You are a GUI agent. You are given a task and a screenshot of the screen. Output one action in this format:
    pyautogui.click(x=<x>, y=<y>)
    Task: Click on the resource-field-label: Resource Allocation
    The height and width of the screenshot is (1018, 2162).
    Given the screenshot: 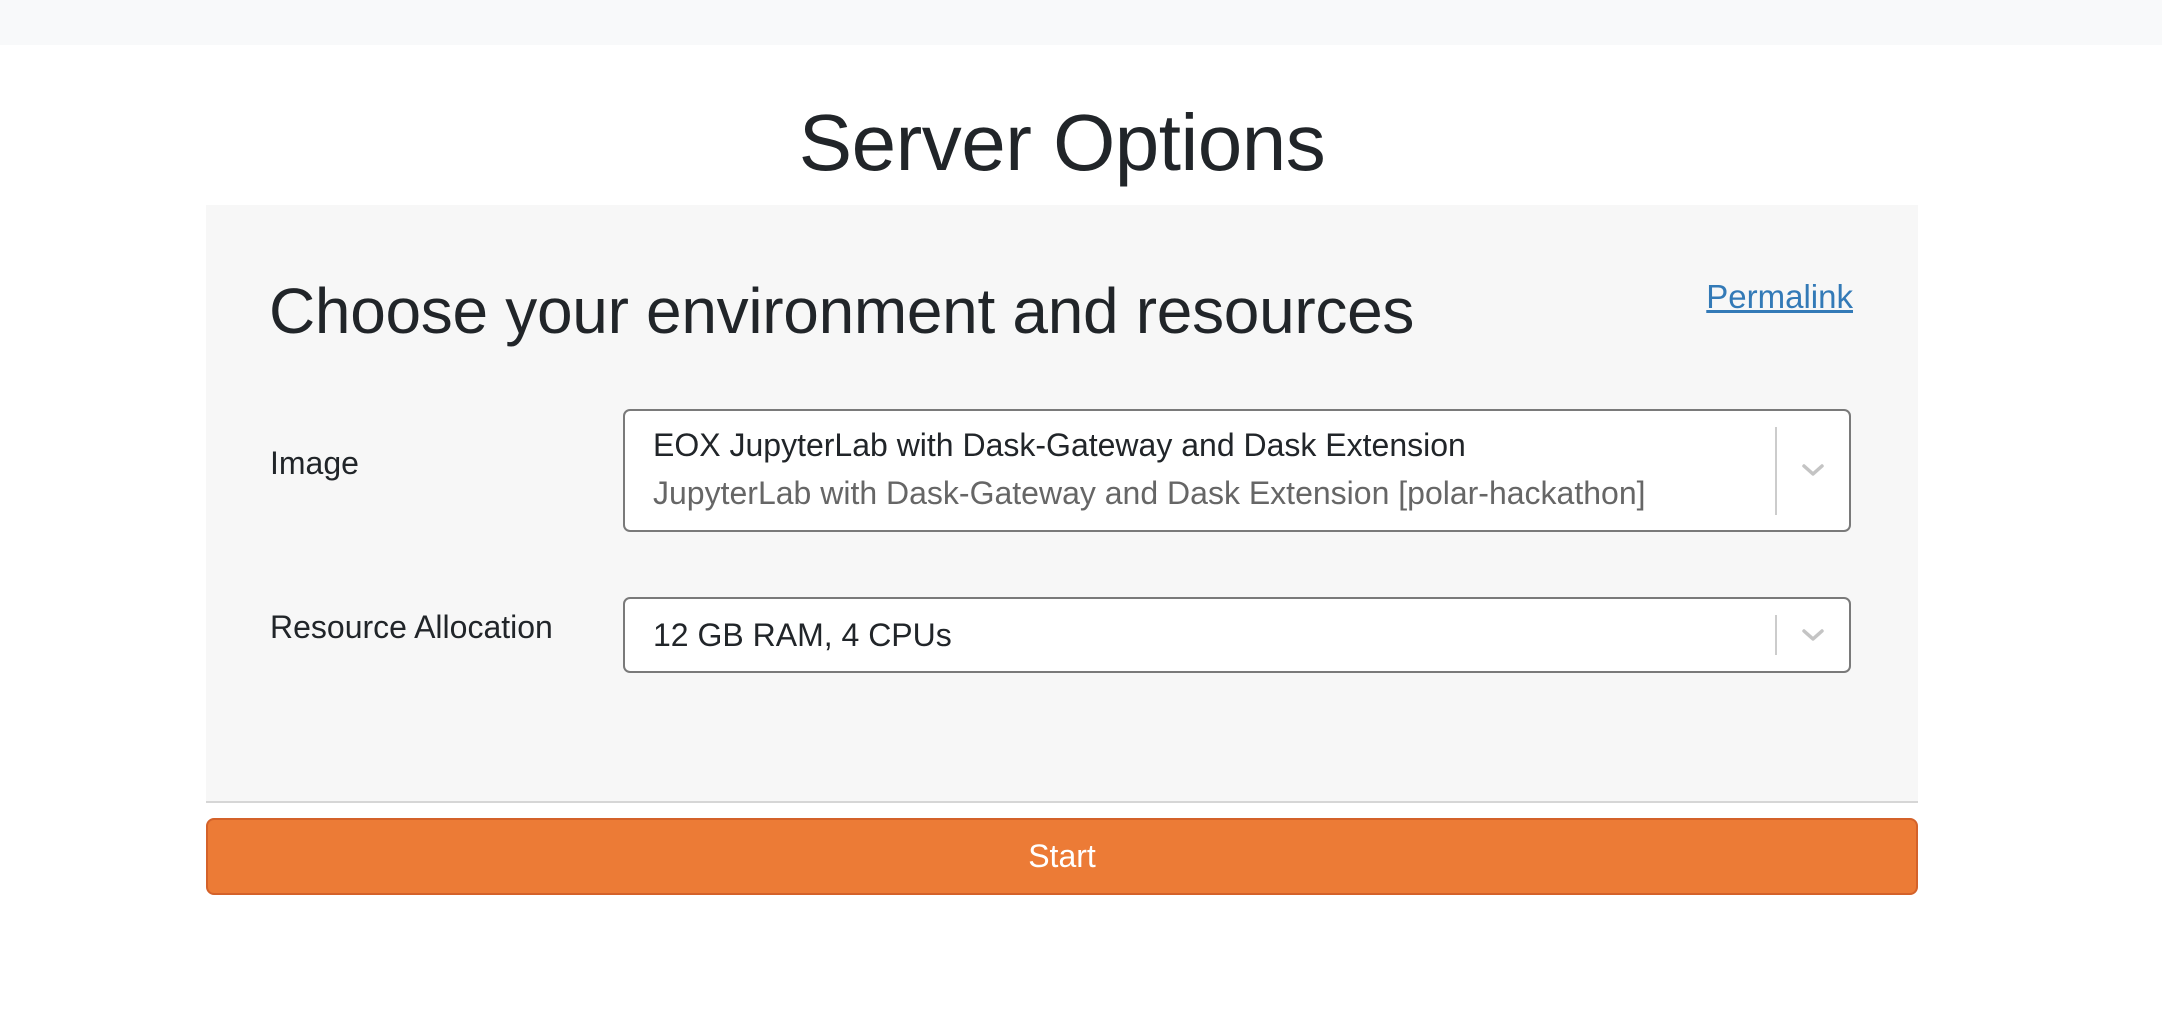 What is the action you would take?
    pyautogui.click(x=411, y=627)
    